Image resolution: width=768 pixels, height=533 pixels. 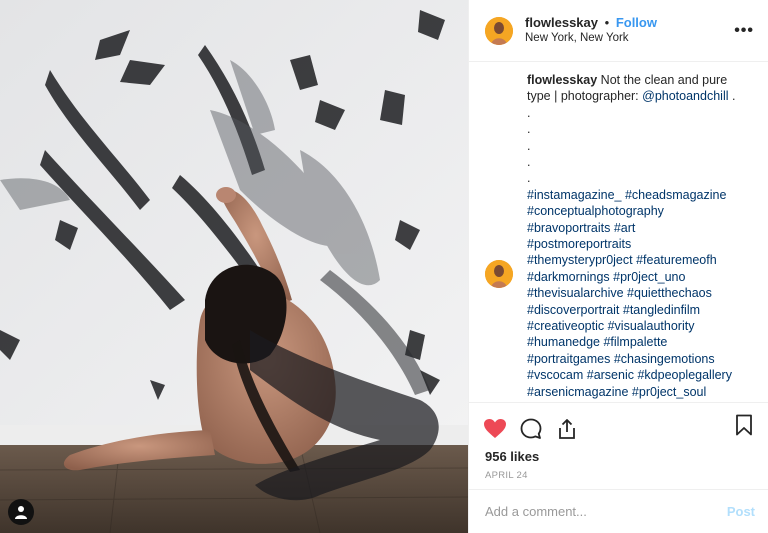 I want to click on add-comment-section: Post, so click(x=618, y=511).